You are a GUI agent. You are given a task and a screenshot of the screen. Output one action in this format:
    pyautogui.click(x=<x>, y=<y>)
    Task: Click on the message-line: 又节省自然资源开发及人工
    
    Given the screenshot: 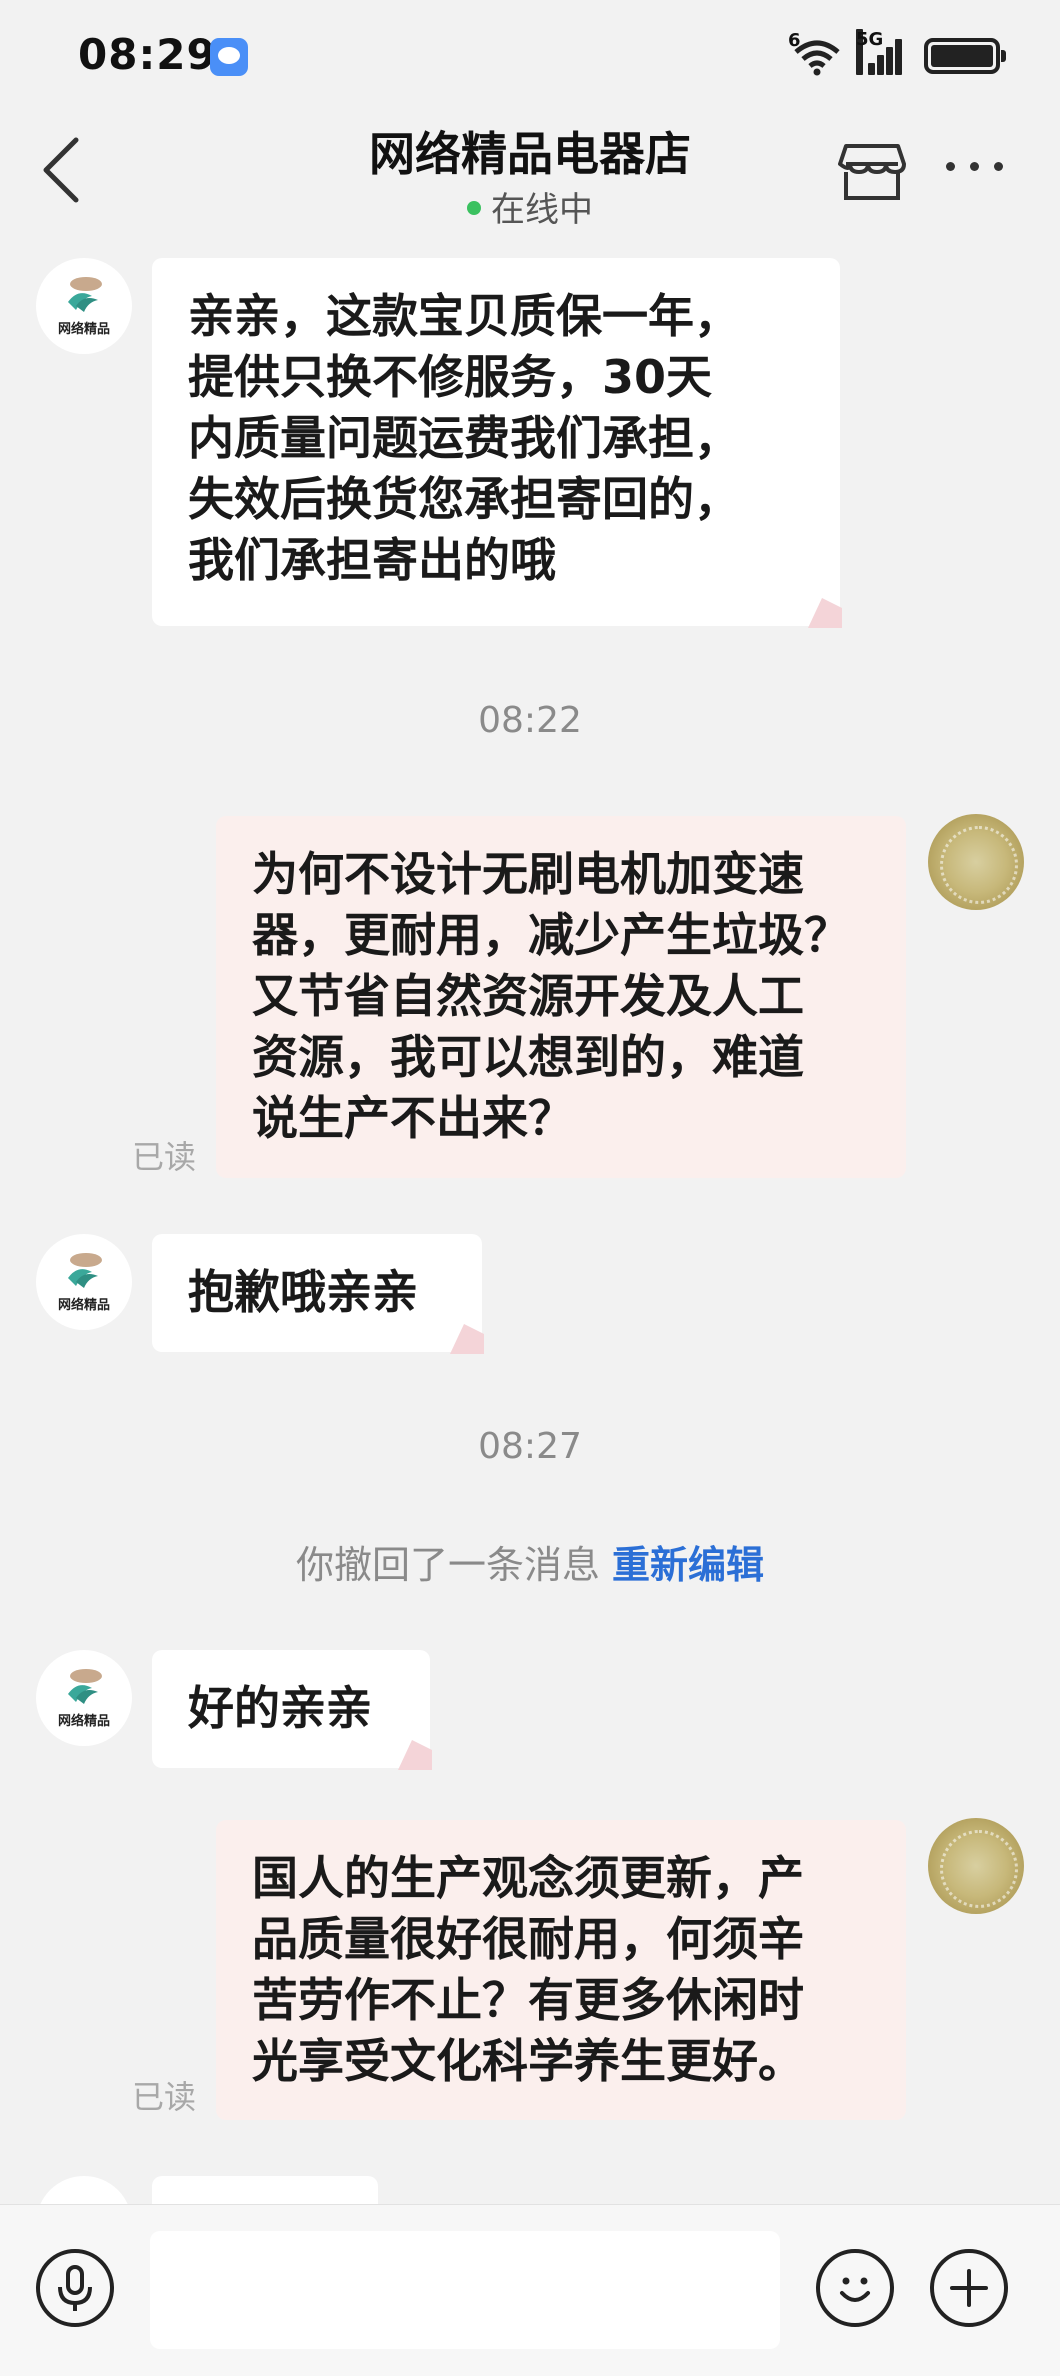 What is the action you would take?
    pyautogui.click(x=528, y=996)
    